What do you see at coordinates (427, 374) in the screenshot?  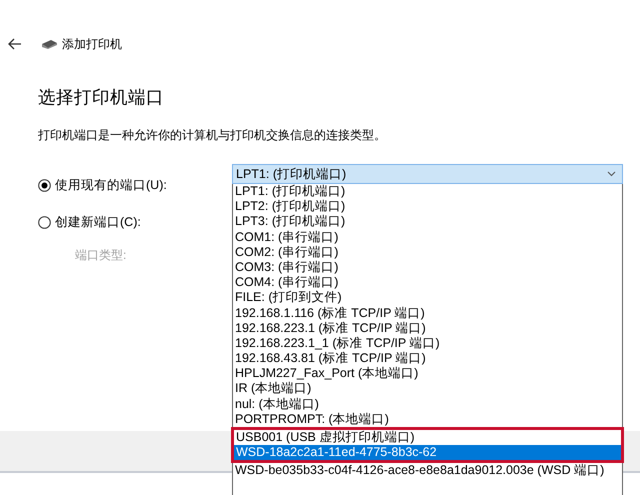 I see `dropdown-option: HPLJM227_Fax_Port (本地端口)` at bounding box center [427, 374].